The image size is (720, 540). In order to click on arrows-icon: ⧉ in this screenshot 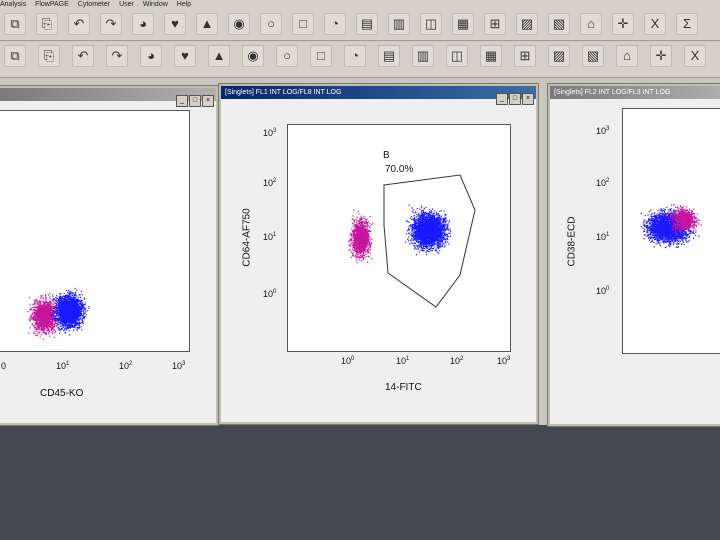, I will do `click(15, 56)`.